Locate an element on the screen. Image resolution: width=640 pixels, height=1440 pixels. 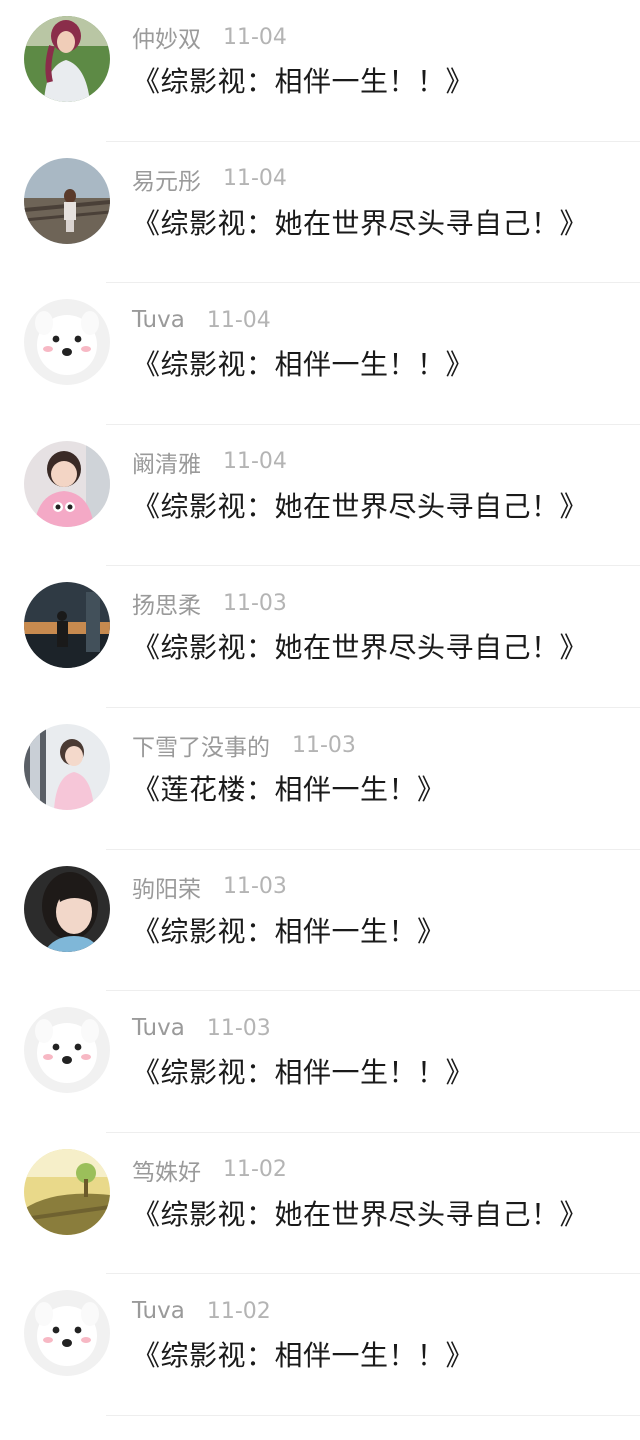
child-at-window-icon is located at coordinates (67, 767).